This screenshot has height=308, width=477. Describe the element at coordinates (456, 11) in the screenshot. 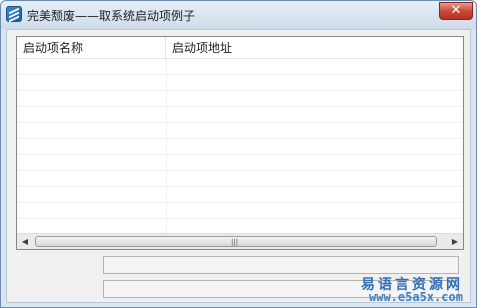

I see `close-button: ✕` at that location.